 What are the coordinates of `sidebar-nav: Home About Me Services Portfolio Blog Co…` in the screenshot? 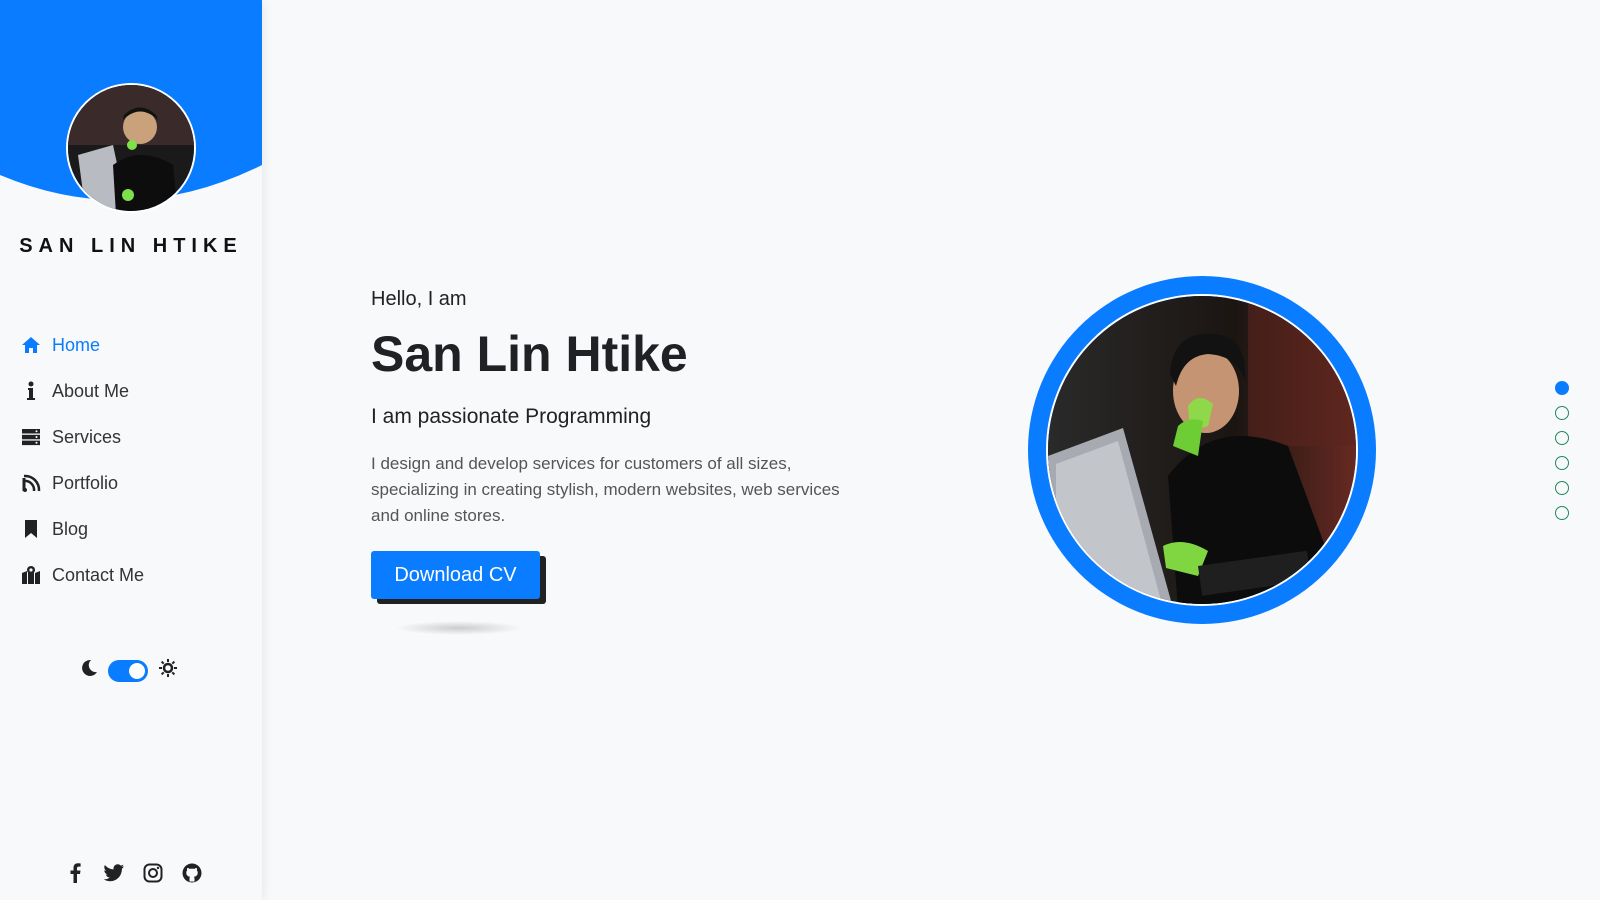 It's located at (82, 460).